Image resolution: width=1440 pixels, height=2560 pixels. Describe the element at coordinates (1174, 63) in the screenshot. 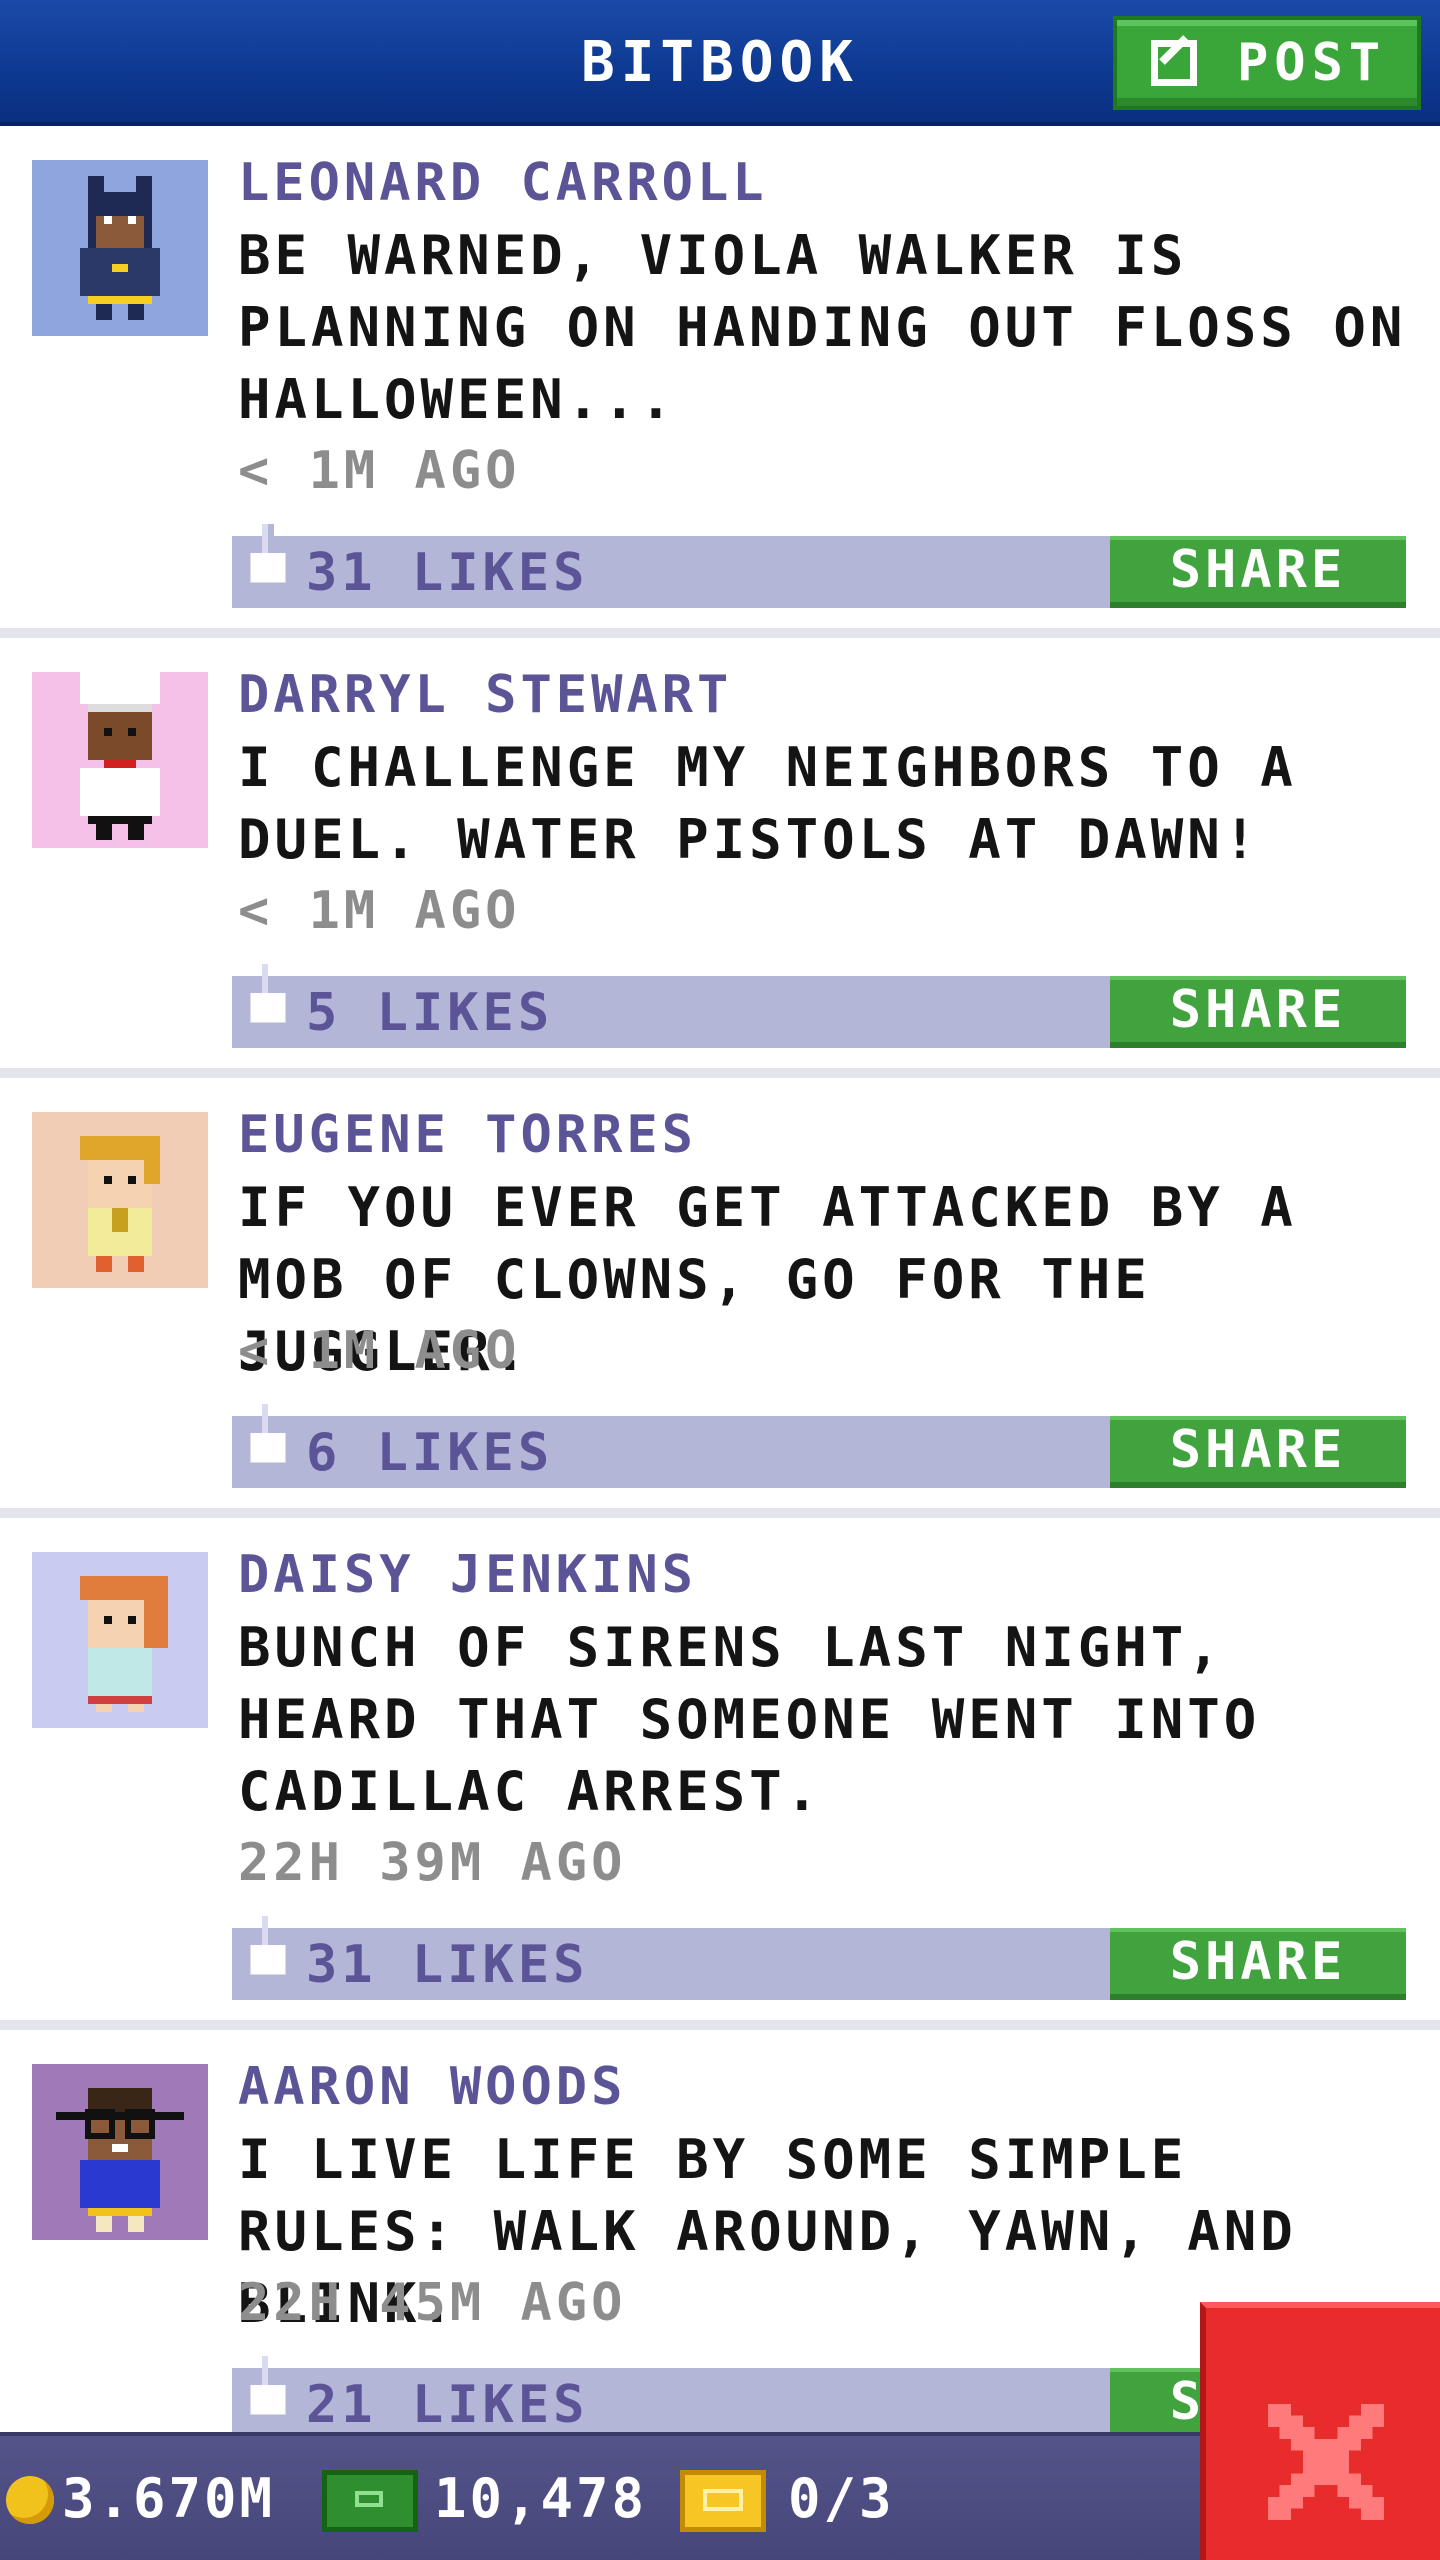

I see `compose-icon` at that location.